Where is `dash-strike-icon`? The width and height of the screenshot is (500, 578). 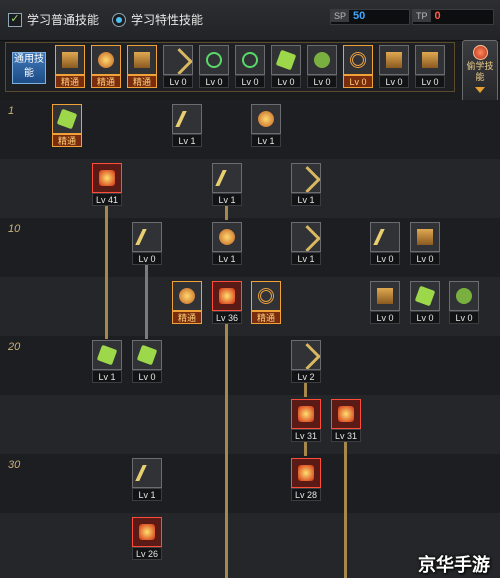 dash-strike-icon is located at coordinates (228, 178).